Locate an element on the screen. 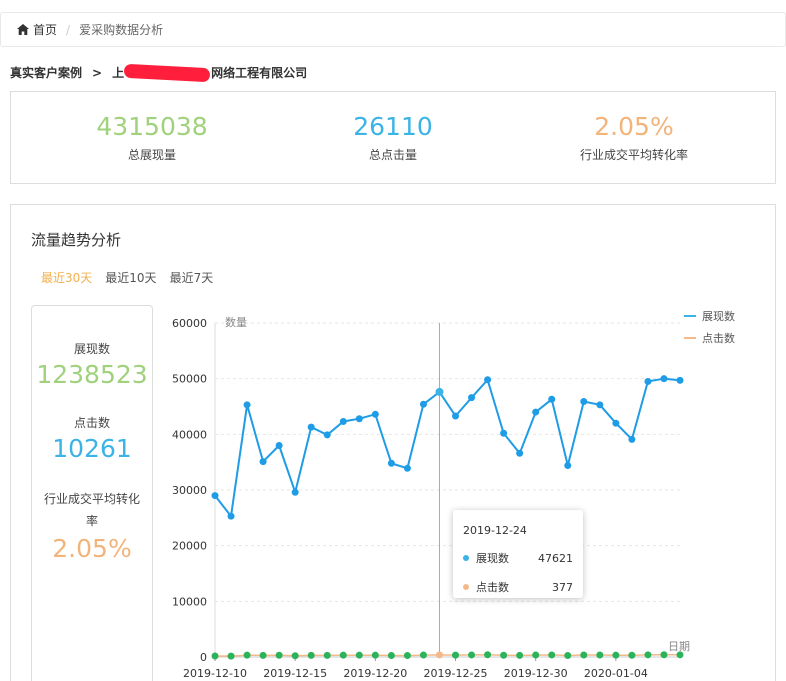 This screenshot has height=681, width=786. x-tick-label: 2019-12-20 is located at coordinates (375, 673).